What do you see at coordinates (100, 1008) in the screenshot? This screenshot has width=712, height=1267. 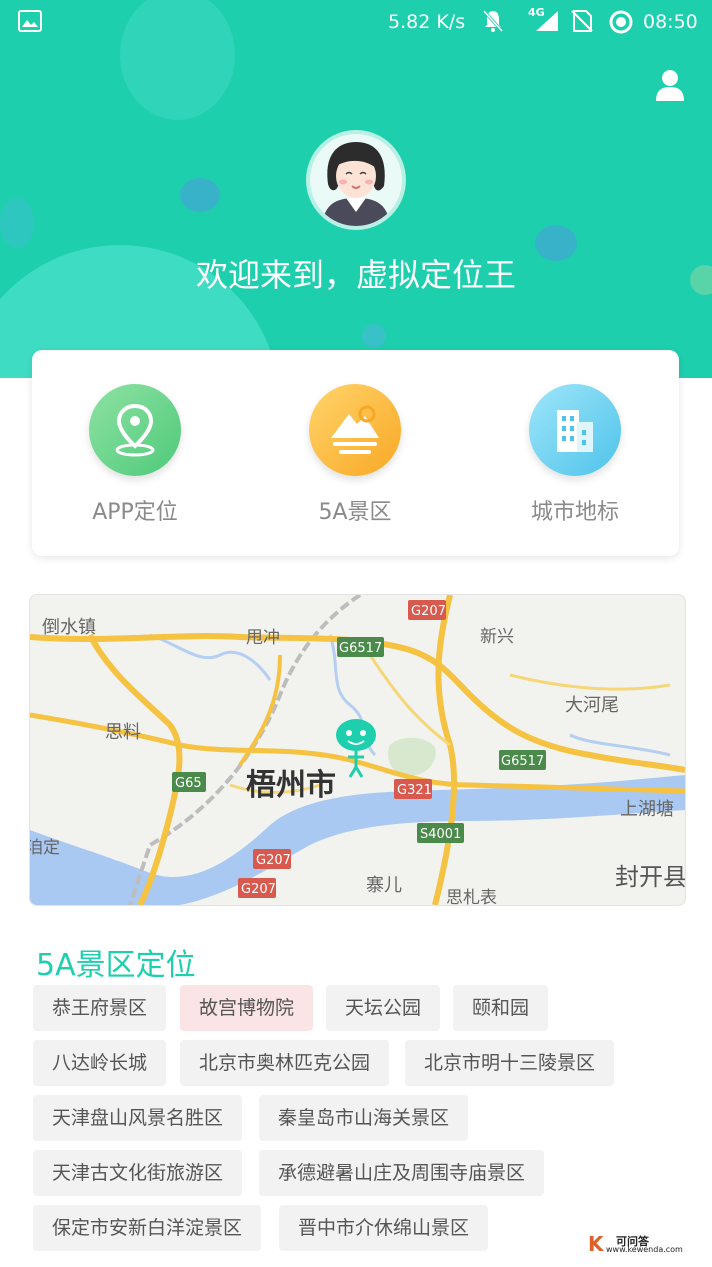 I see `tag-gongwangfu: 恭王府景区` at bounding box center [100, 1008].